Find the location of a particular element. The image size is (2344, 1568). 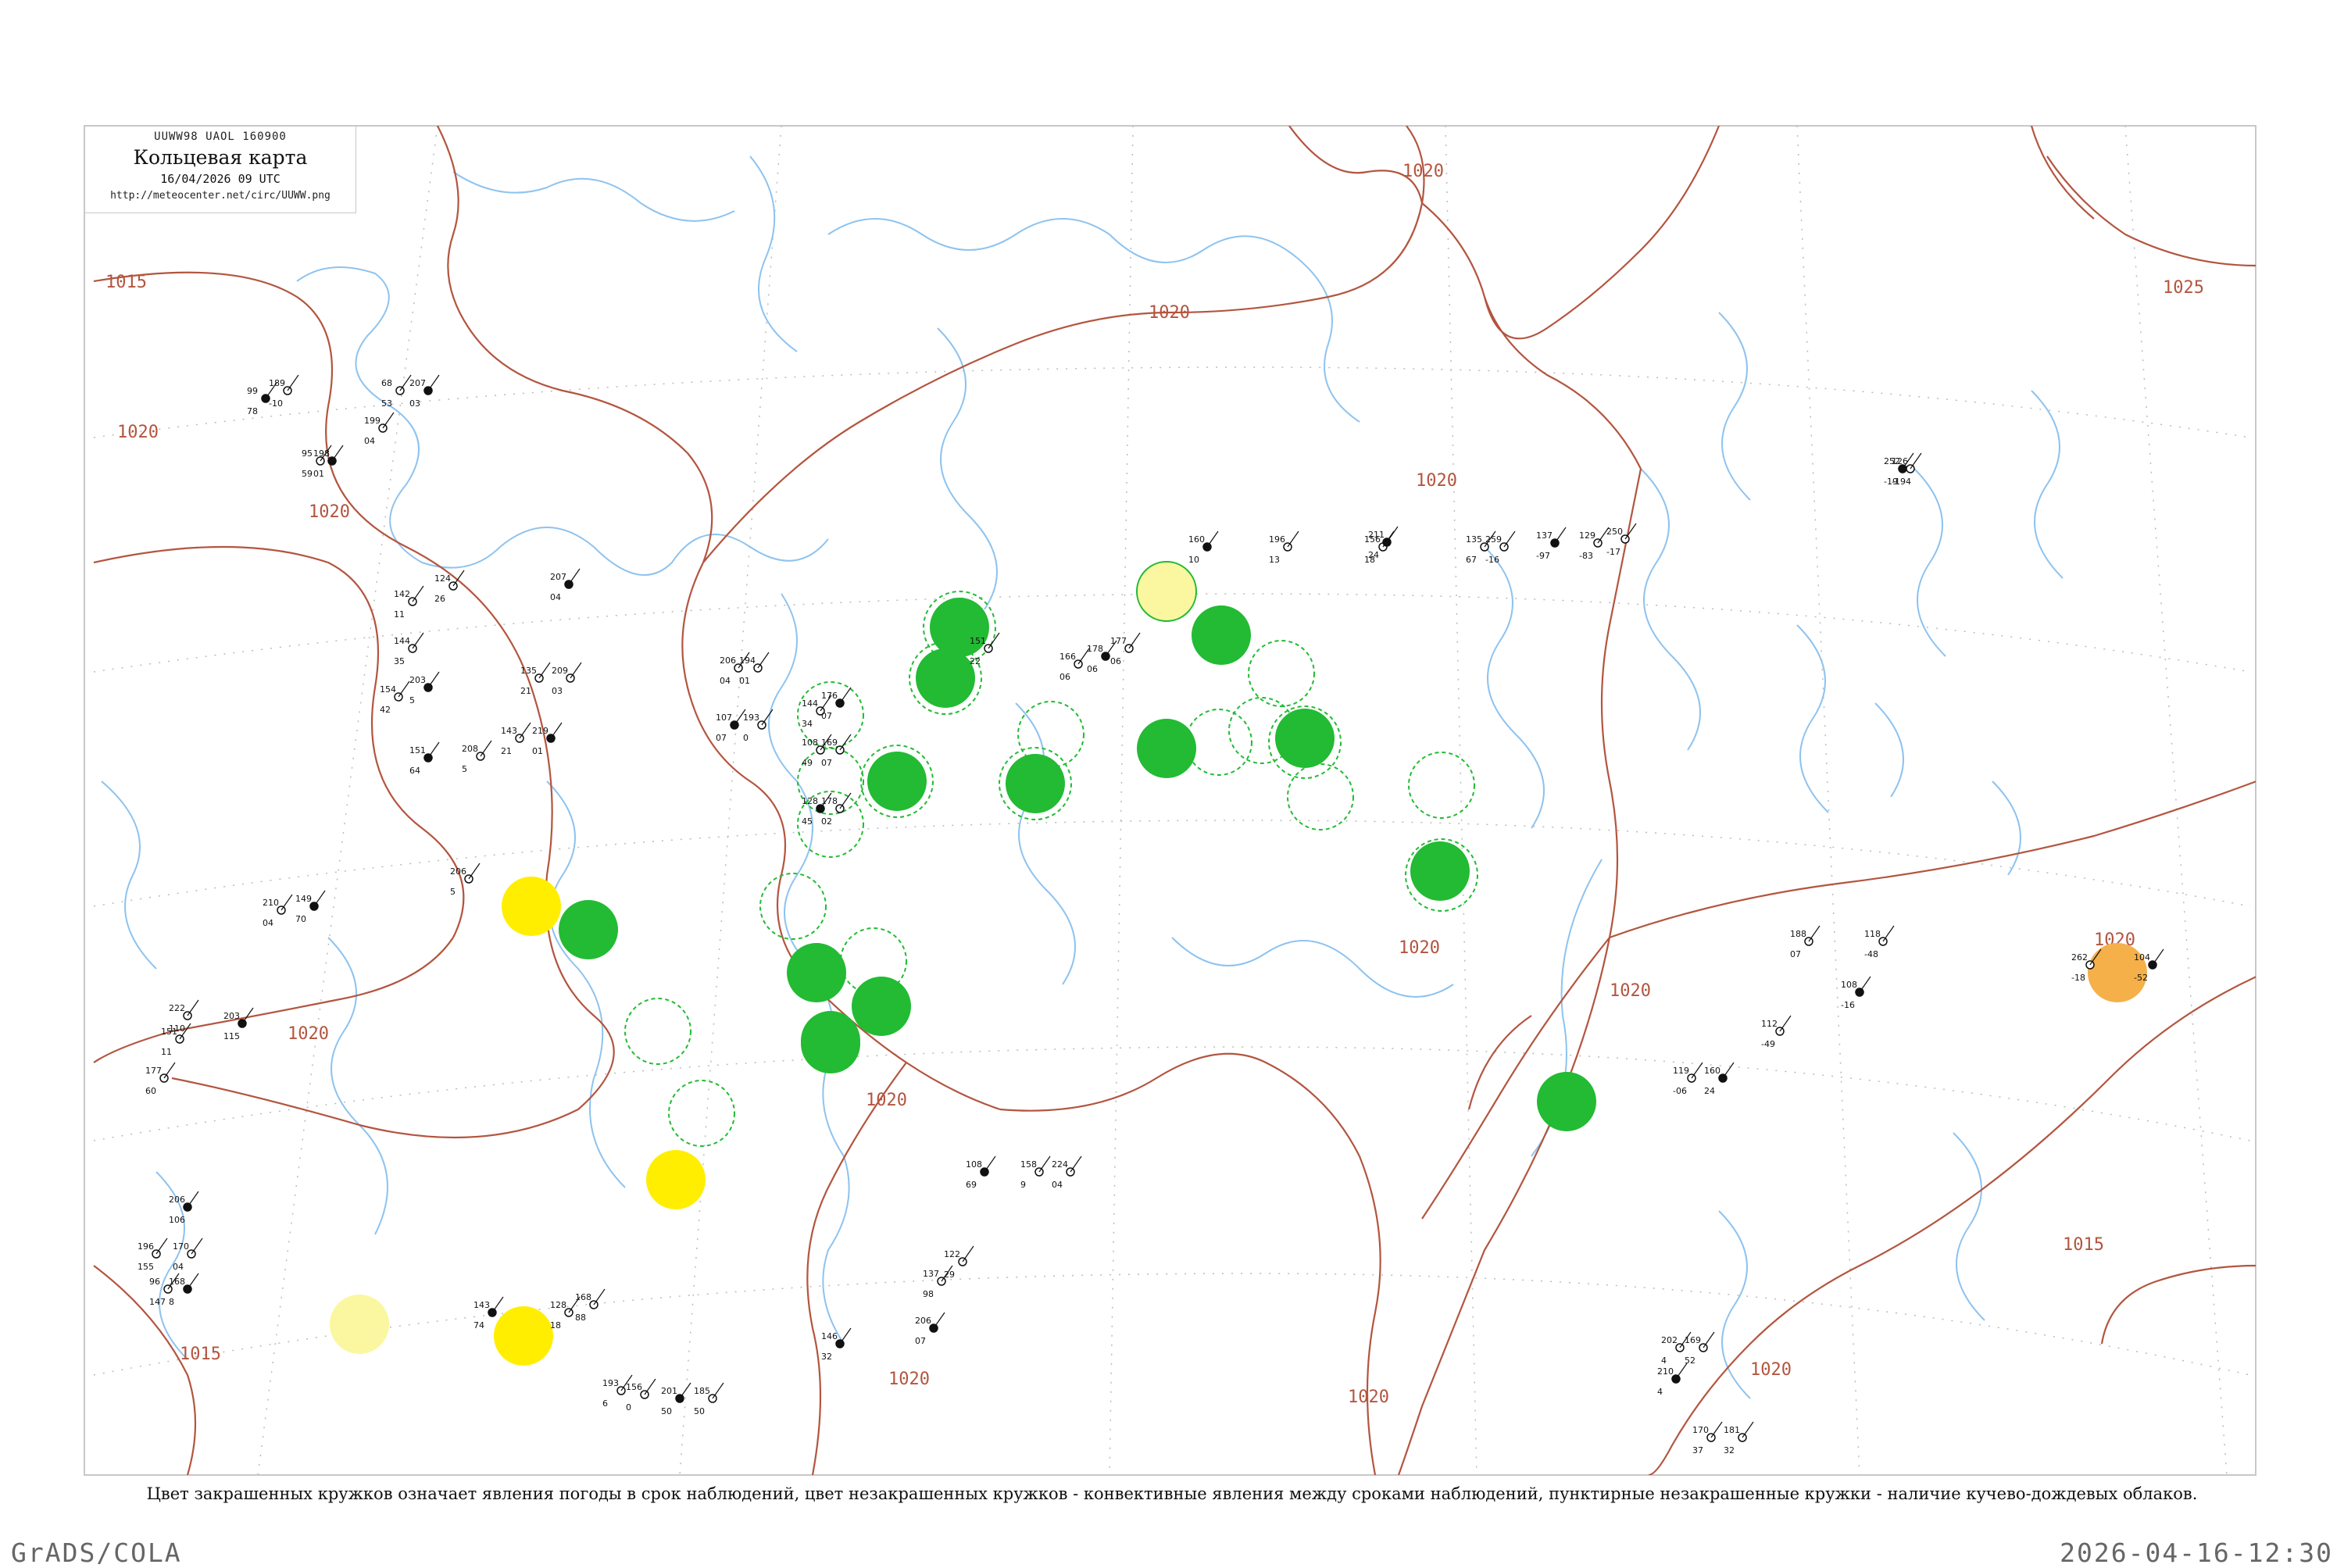

station-temperature: 11 is located at coordinates (399, 614).